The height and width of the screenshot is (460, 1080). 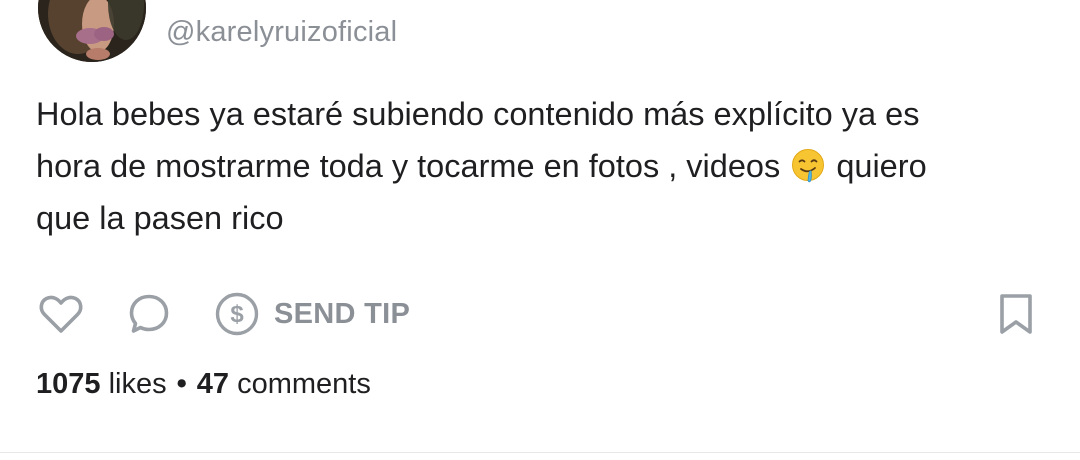 I want to click on send-tip-button: $ SEND TIP, so click(x=312, y=314).